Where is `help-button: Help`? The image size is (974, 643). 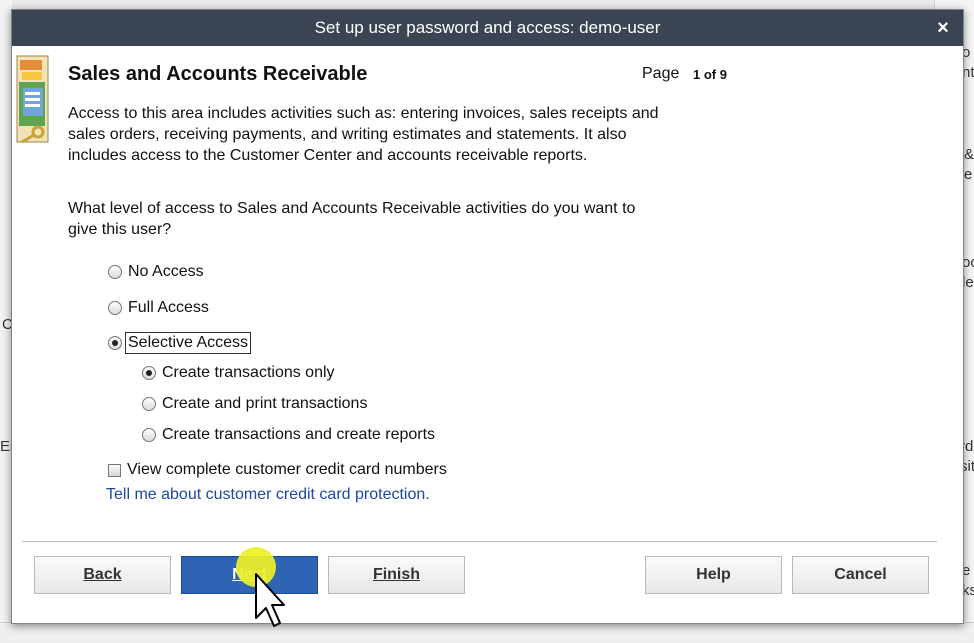 help-button: Help is located at coordinates (713, 575).